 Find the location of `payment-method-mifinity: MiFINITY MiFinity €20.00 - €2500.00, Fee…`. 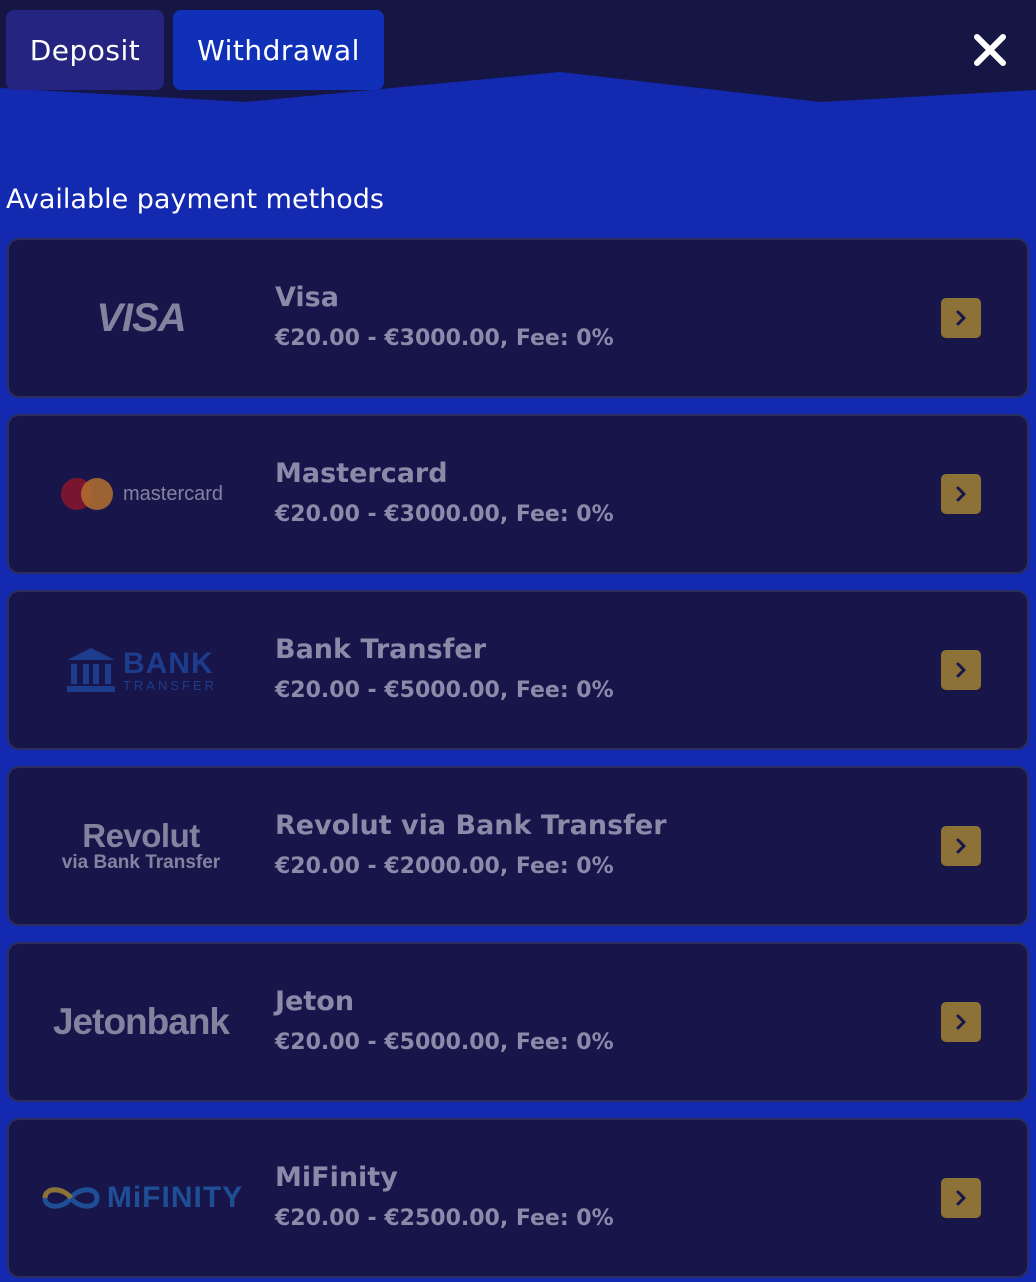

payment-method-mifinity: MiFINITY MiFinity €20.00 - €2500.00, Fee… is located at coordinates (518, 1198).